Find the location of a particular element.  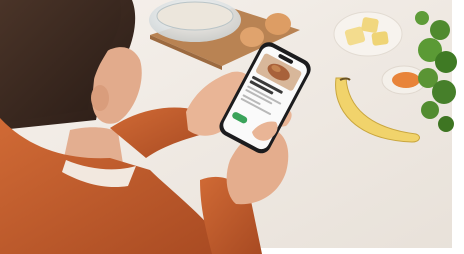

glass-bowl is located at coordinates (195, 21).